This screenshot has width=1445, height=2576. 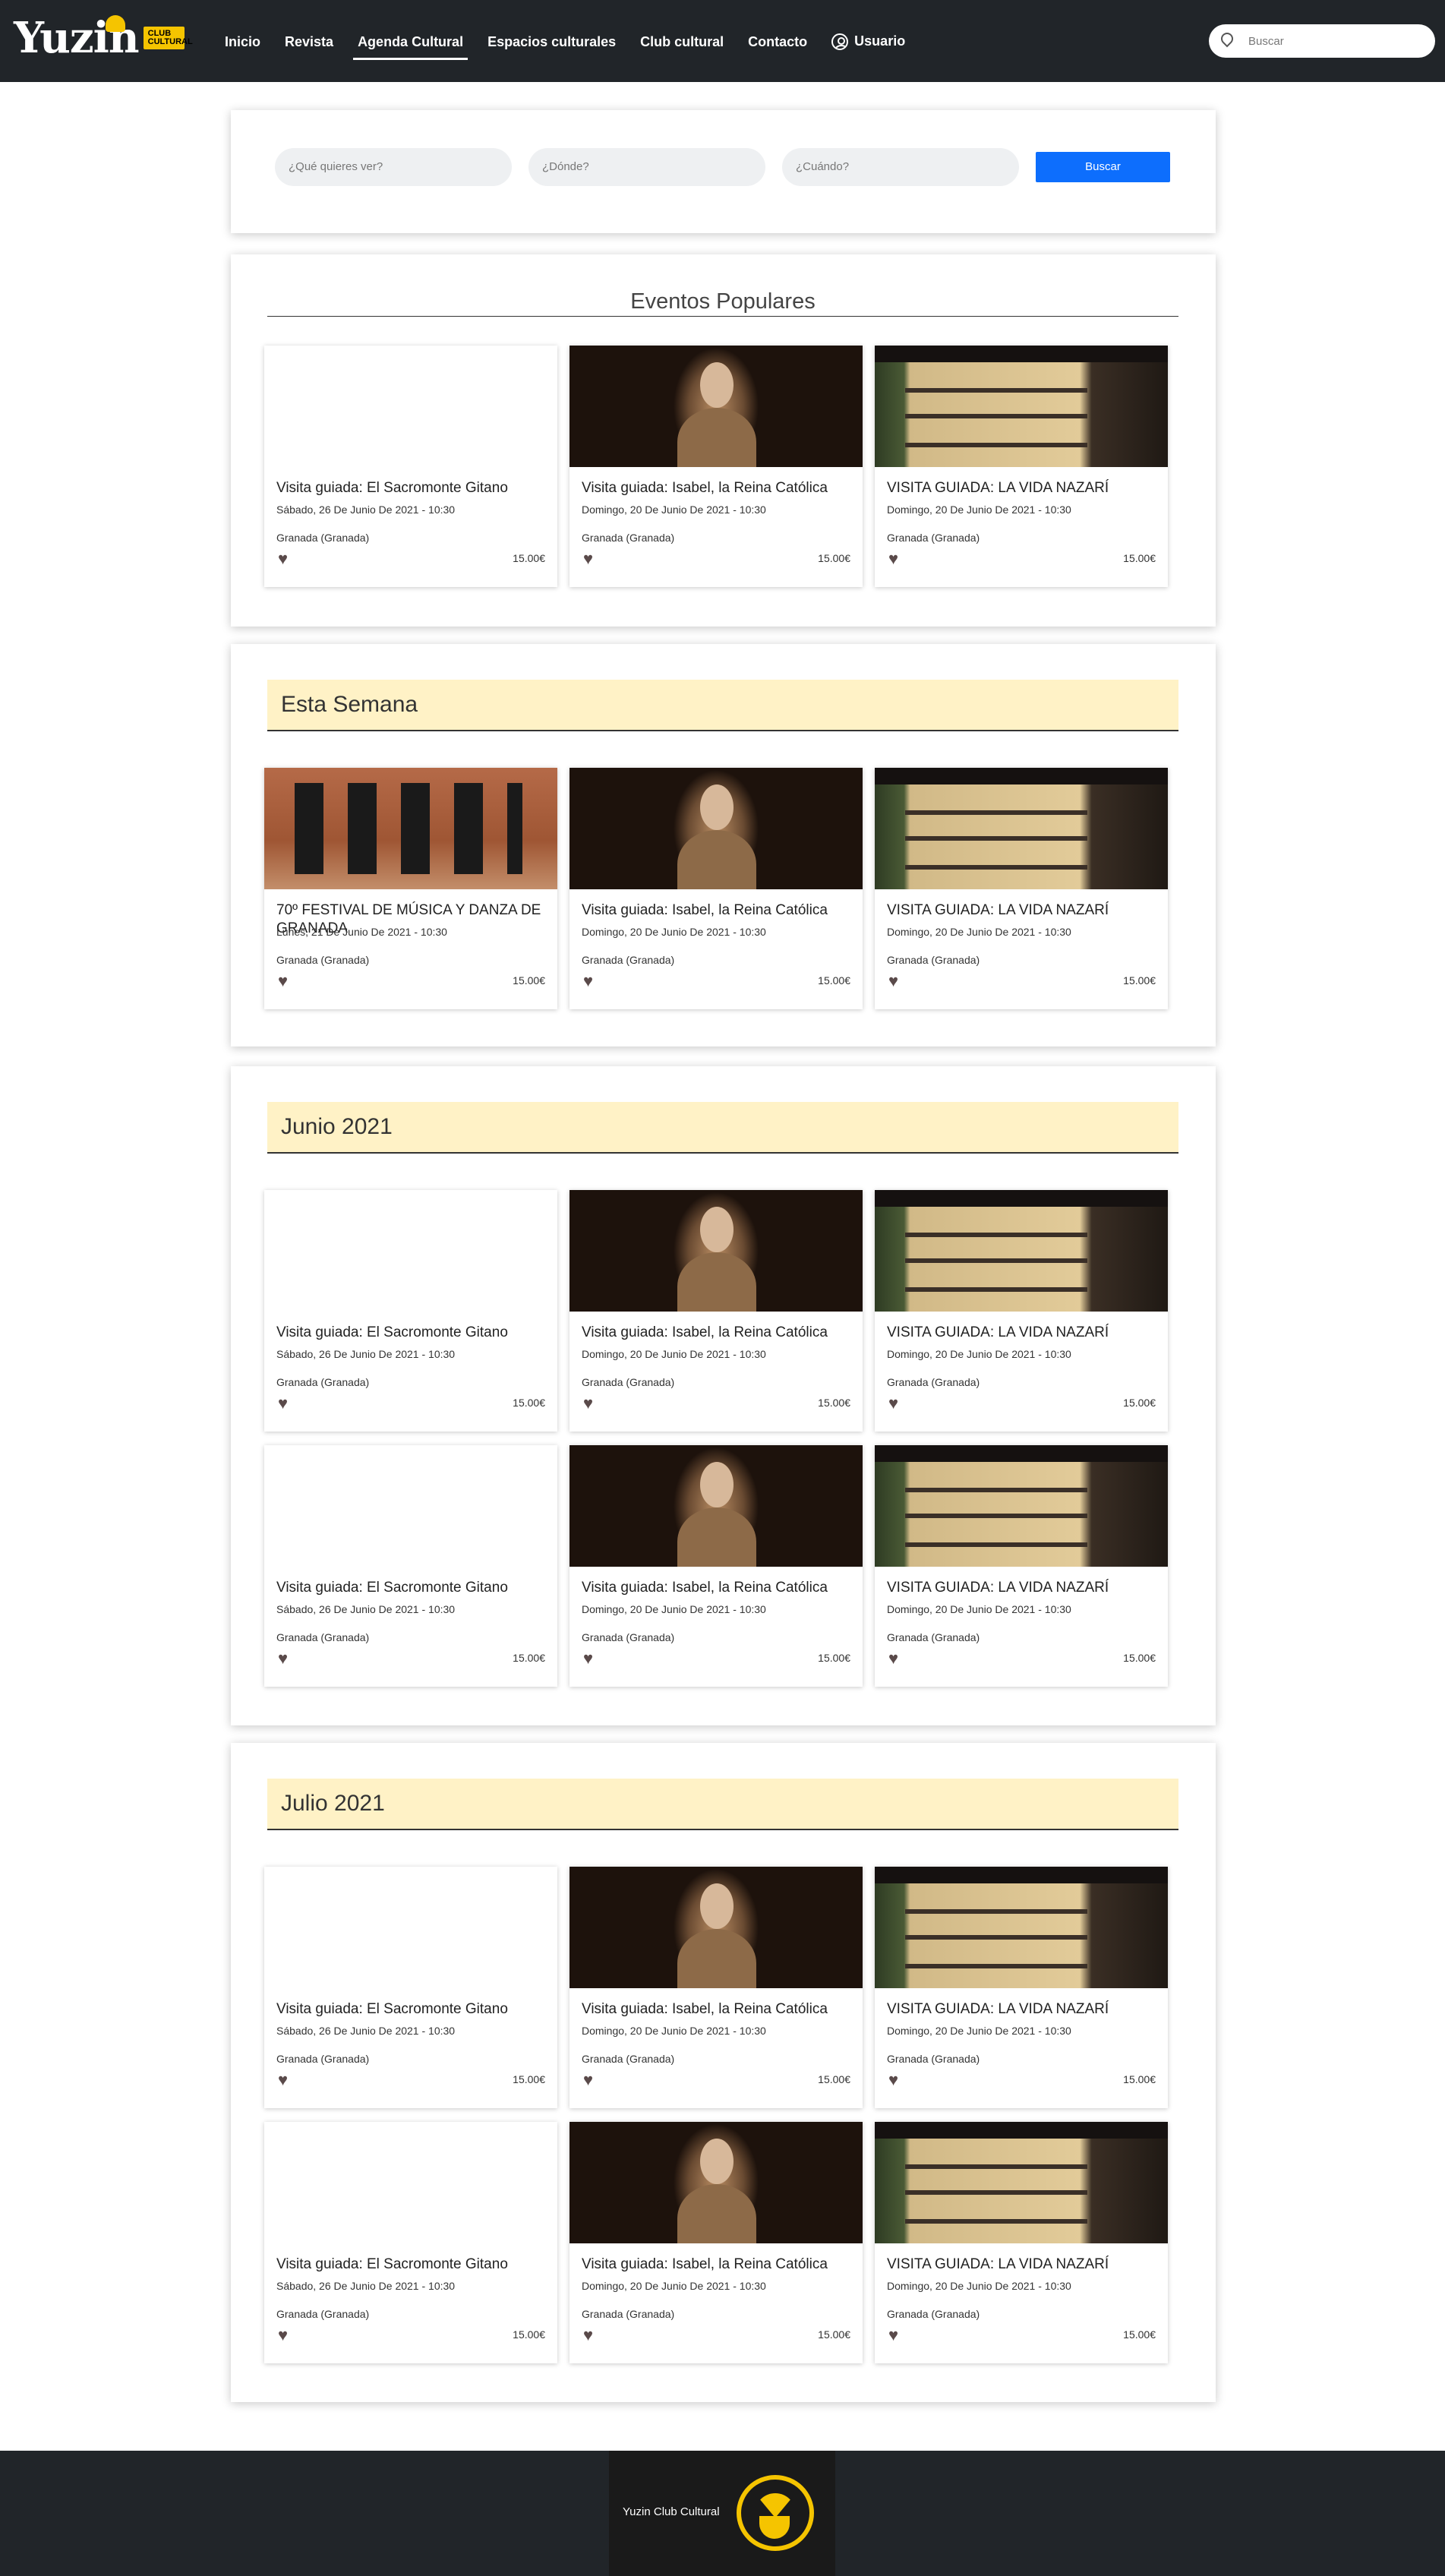 What do you see at coordinates (411, 47) in the screenshot?
I see `nav-link-agenda-cultural: Agenda Cultural` at bounding box center [411, 47].